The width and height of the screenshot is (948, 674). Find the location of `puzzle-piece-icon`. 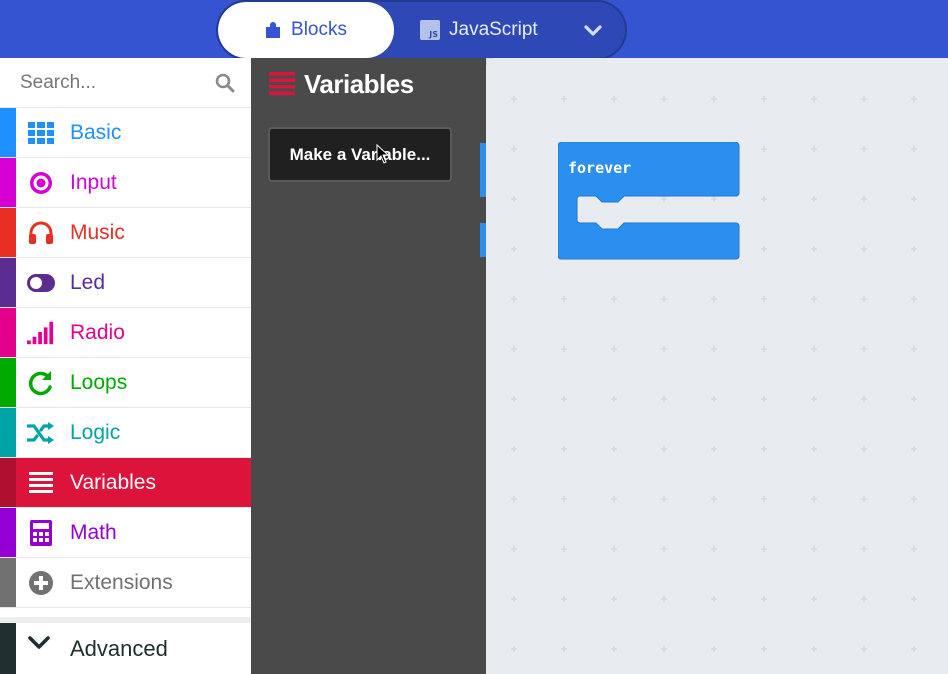

puzzle-piece-icon is located at coordinates (273, 30).